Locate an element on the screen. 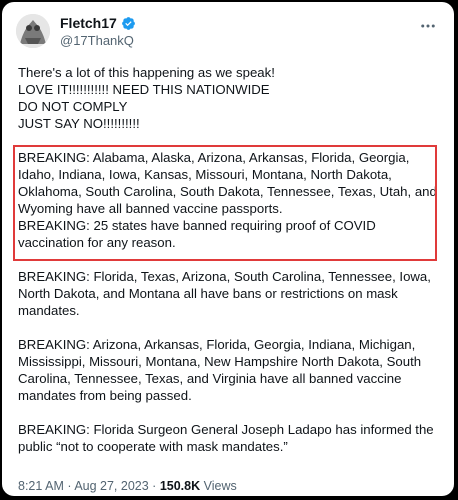 The image size is (458, 500). name-row: Fletch17 is located at coordinates (98, 23).